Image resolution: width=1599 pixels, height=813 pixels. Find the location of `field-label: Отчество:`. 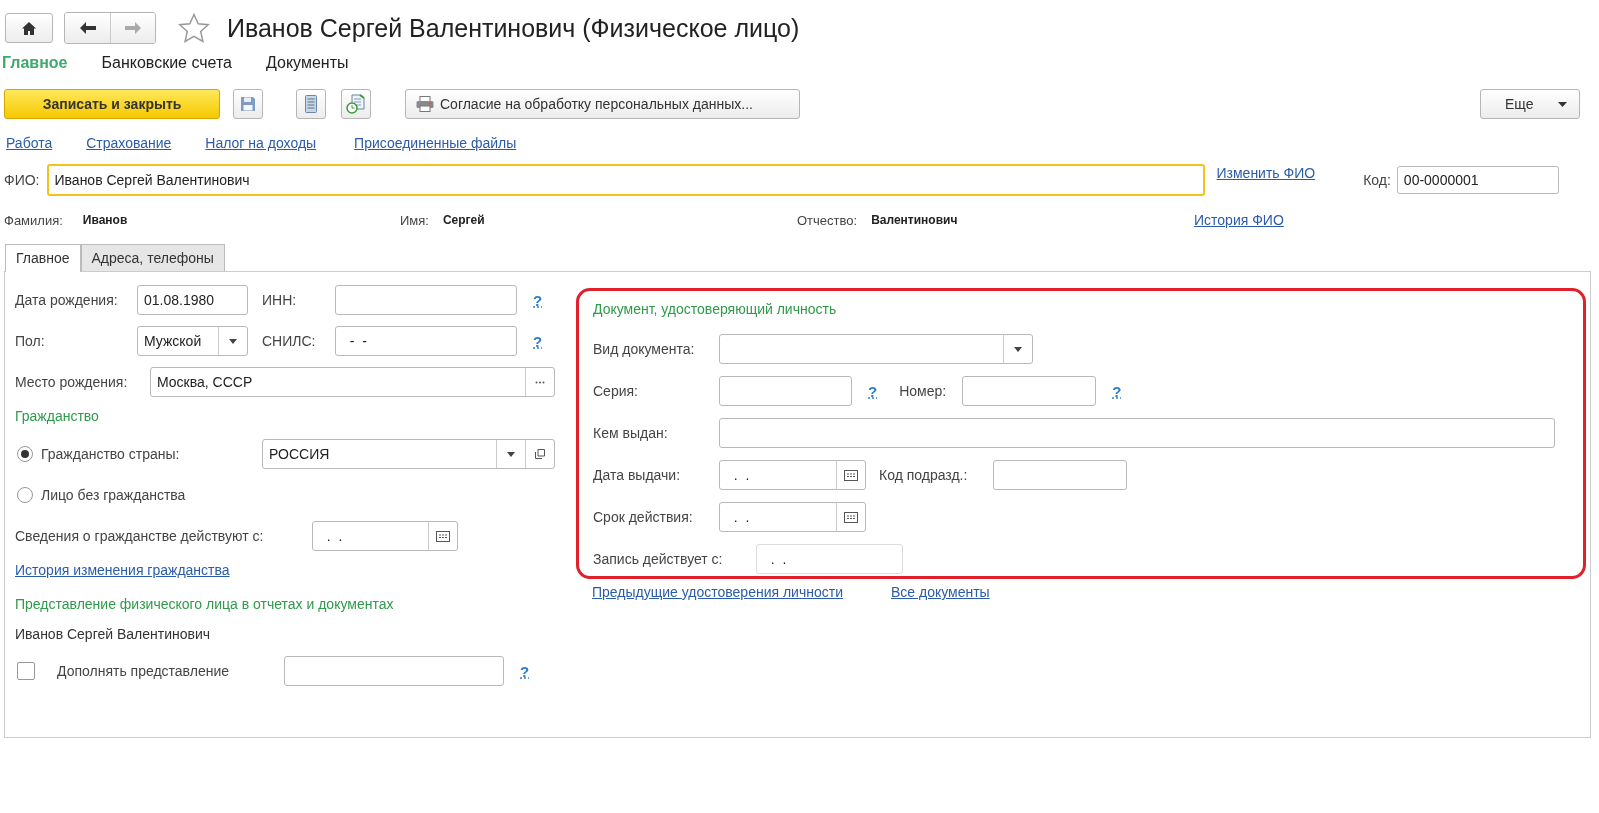

field-label: Отчество: is located at coordinates (827, 220).